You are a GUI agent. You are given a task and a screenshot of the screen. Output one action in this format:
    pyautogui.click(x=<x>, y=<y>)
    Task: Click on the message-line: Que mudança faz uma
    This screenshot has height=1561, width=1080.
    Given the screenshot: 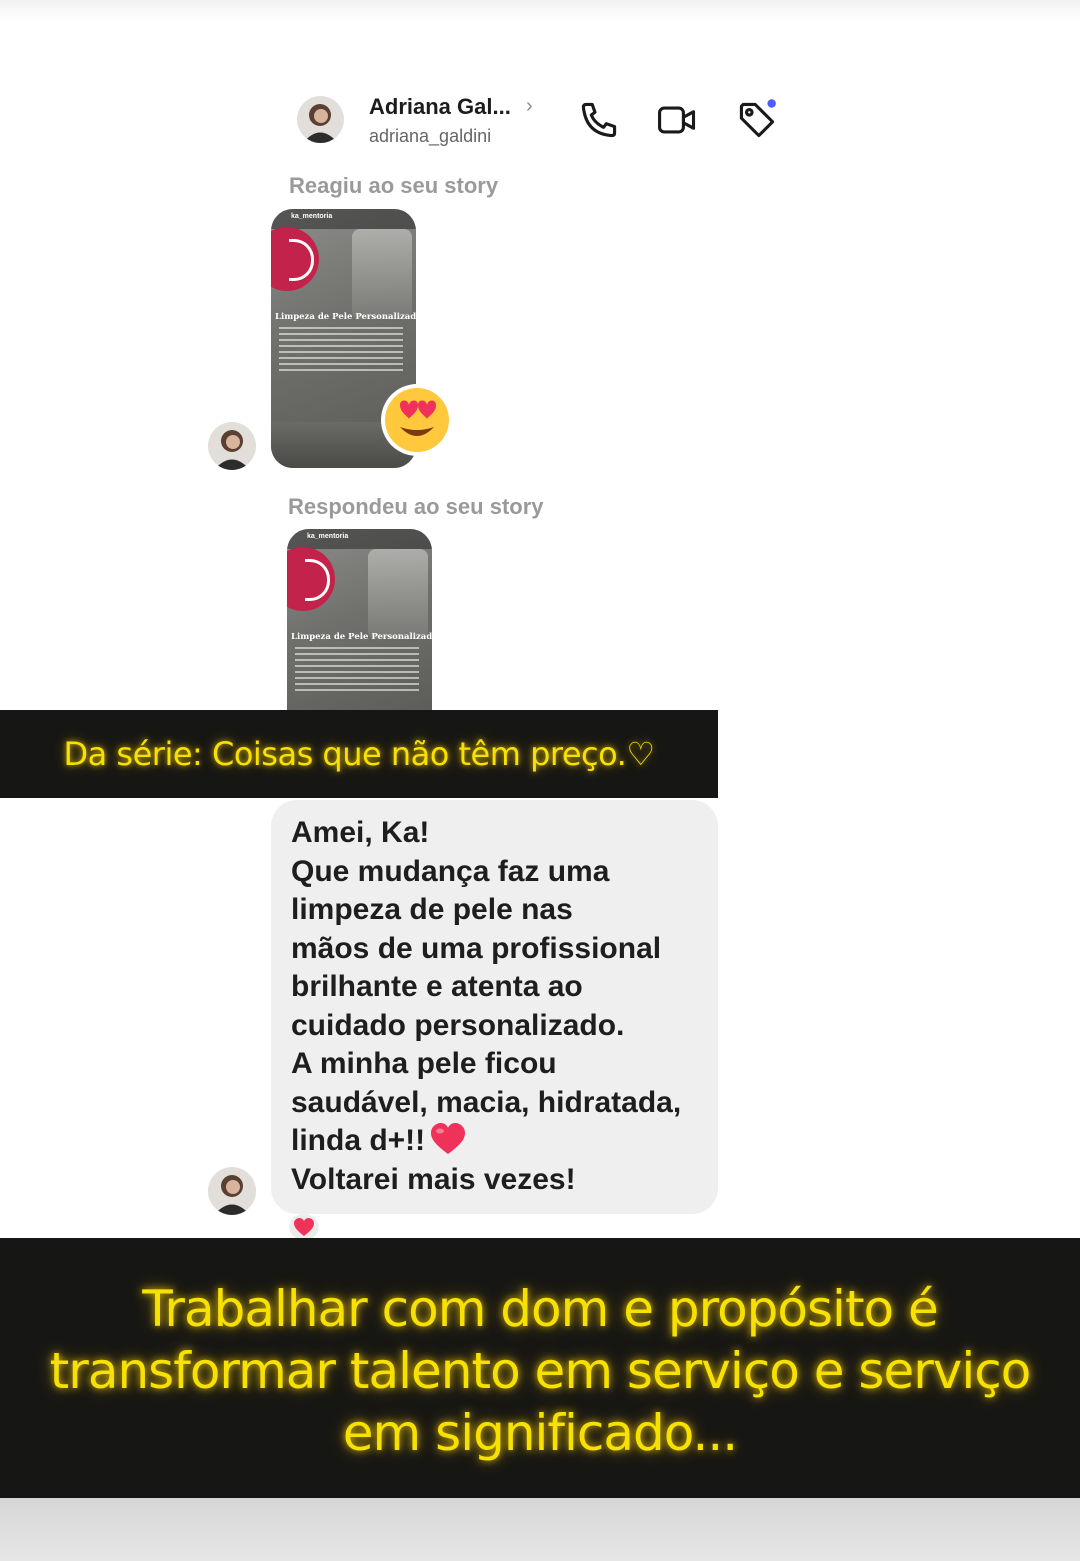 What is the action you would take?
    pyautogui.click(x=450, y=871)
    